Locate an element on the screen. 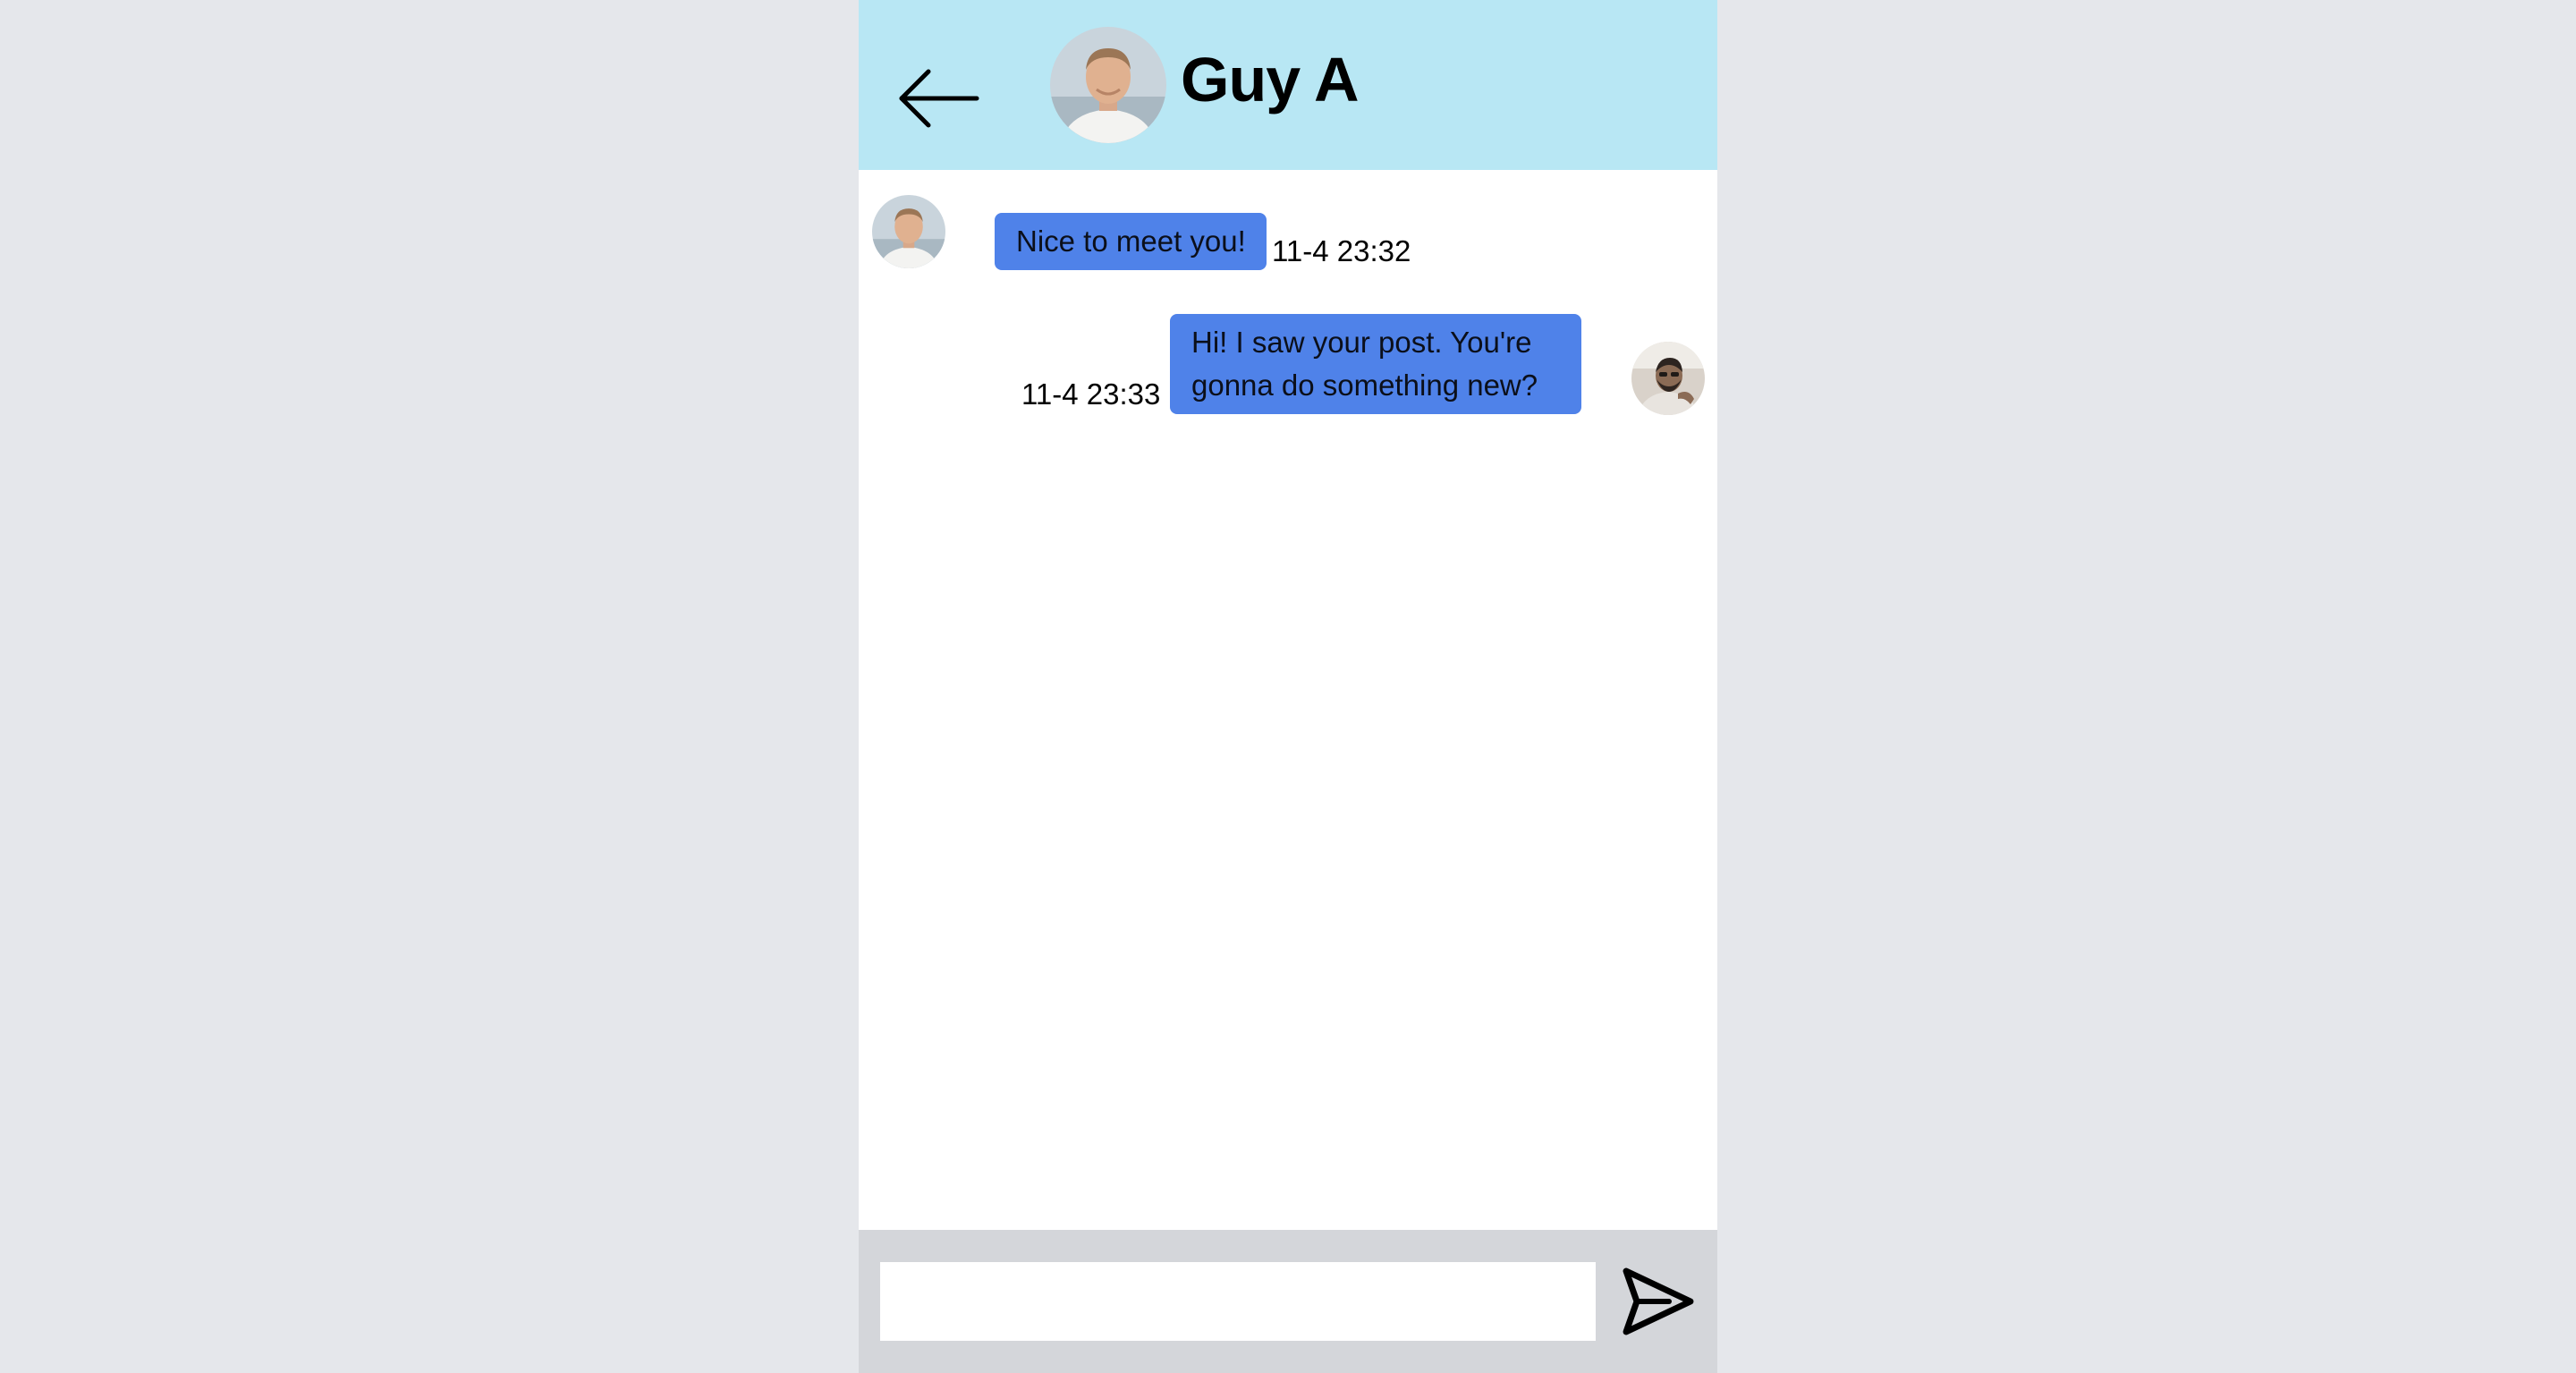 The image size is (2576, 1373). contact-avatar is located at coordinates (1108, 85).